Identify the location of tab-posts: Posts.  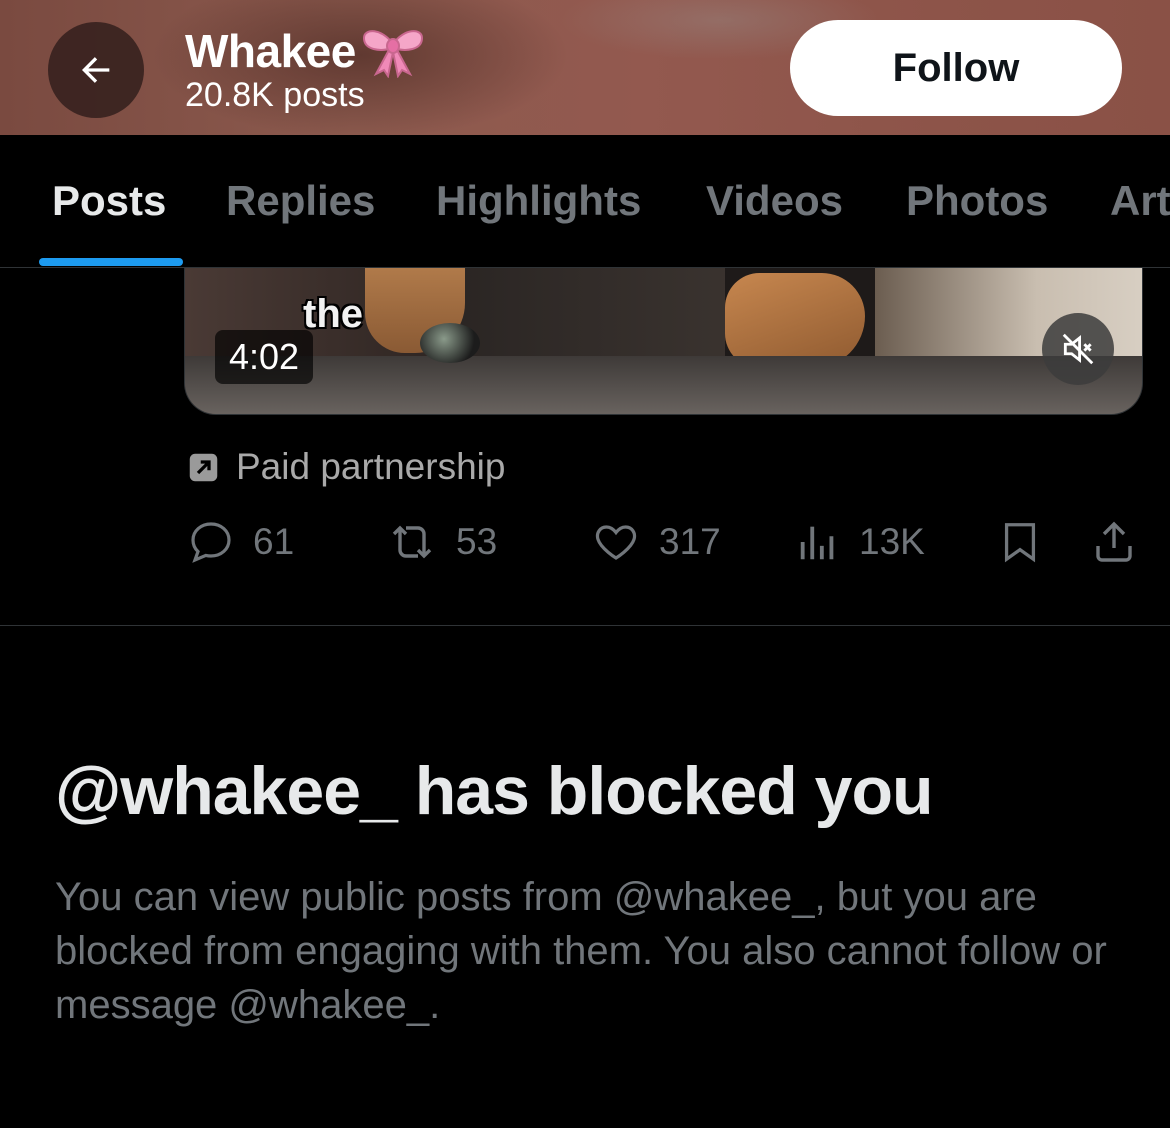
(109, 201).